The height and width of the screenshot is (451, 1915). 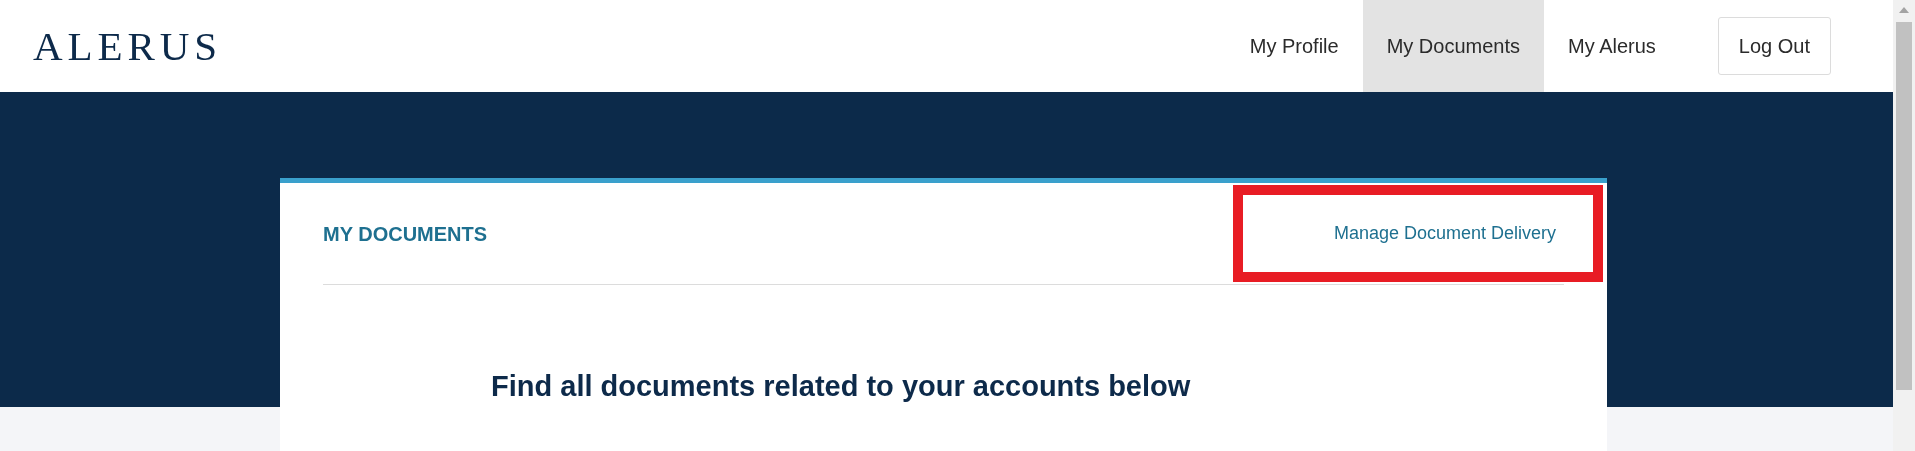 What do you see at coordinates (841, 386) in the screenshot?
I see `page-heading: Find all documents related to your accounts below` at bounding box center [841, 386].